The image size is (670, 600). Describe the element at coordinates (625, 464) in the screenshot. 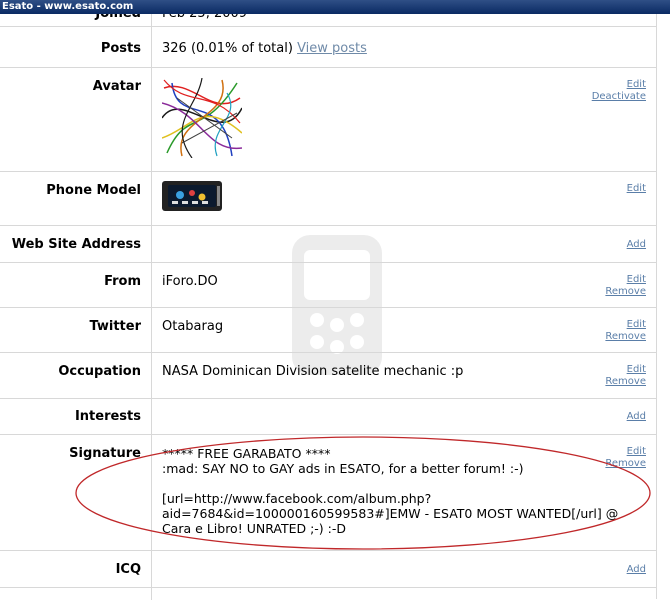

I see `signature-remove-link: Remove` at that location.